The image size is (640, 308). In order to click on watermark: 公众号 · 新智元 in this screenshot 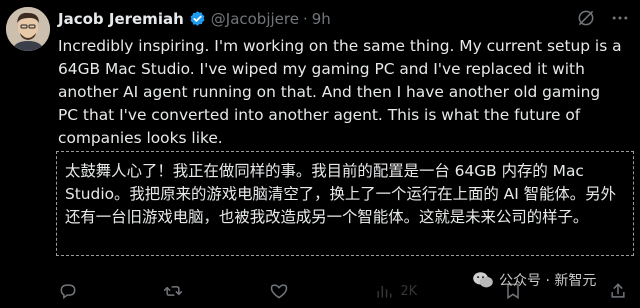, I will do `click(534, 280)`.